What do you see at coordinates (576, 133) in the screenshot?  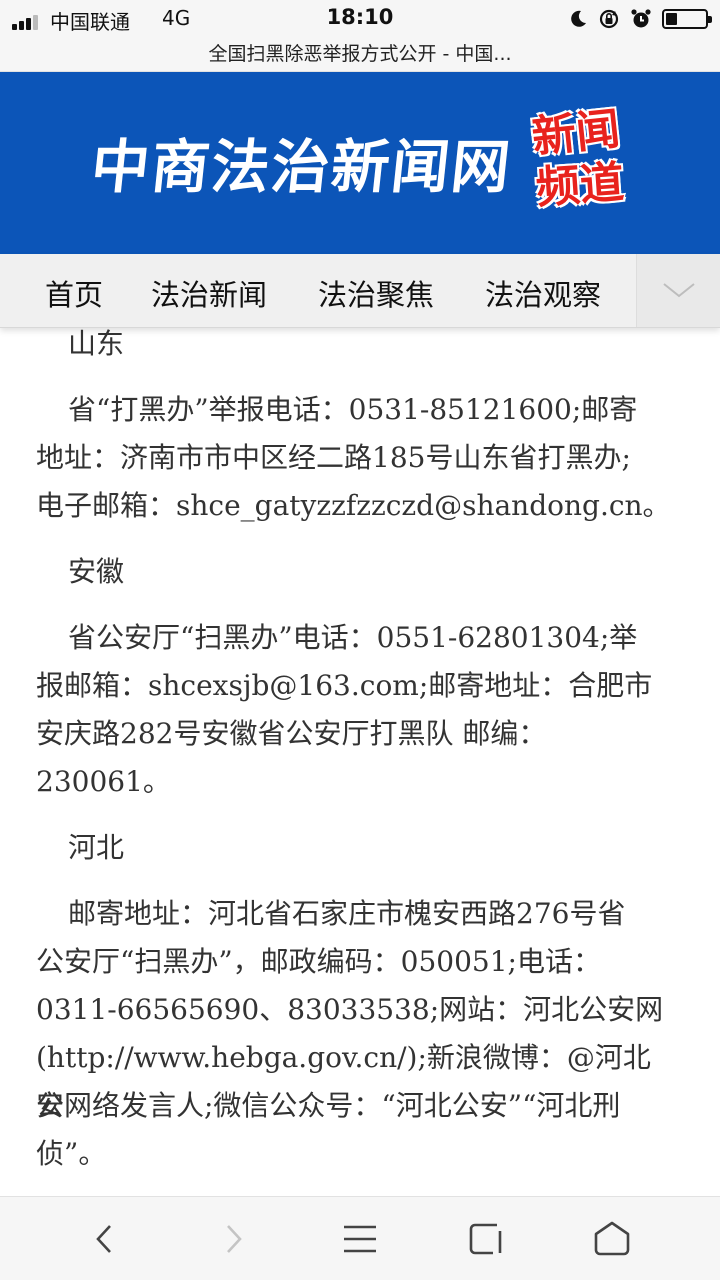 I see `badge-line-1: 新闻` at bounding box center [576, 133].